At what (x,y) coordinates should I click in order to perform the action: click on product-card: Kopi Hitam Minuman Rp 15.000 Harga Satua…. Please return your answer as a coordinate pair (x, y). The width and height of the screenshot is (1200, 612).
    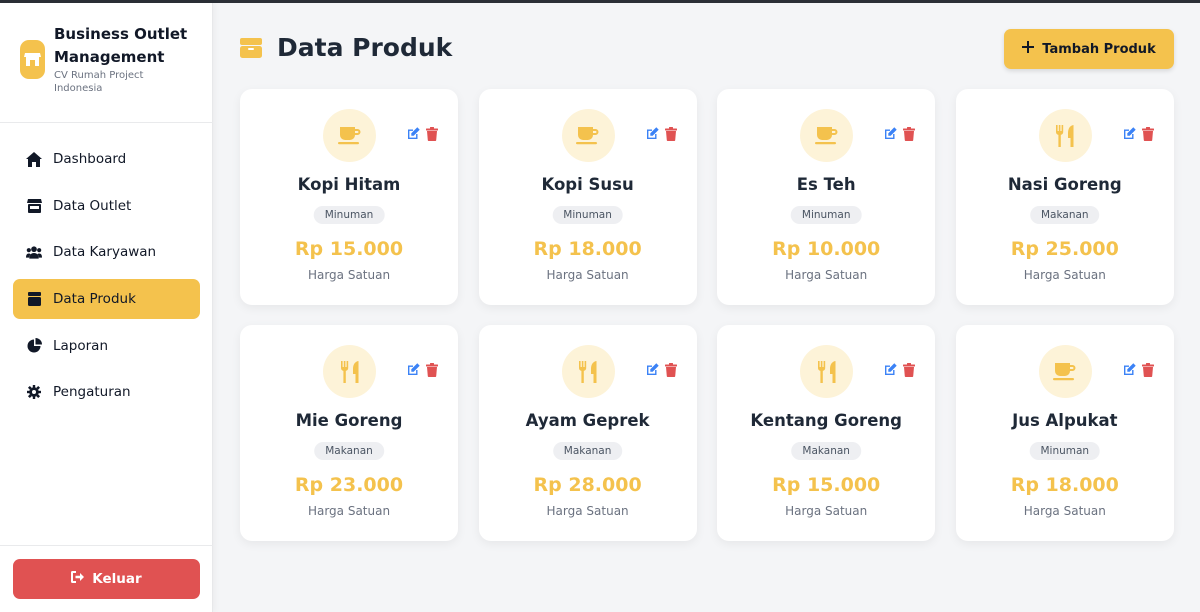
    Looking at the image, I should click on (349, 197).